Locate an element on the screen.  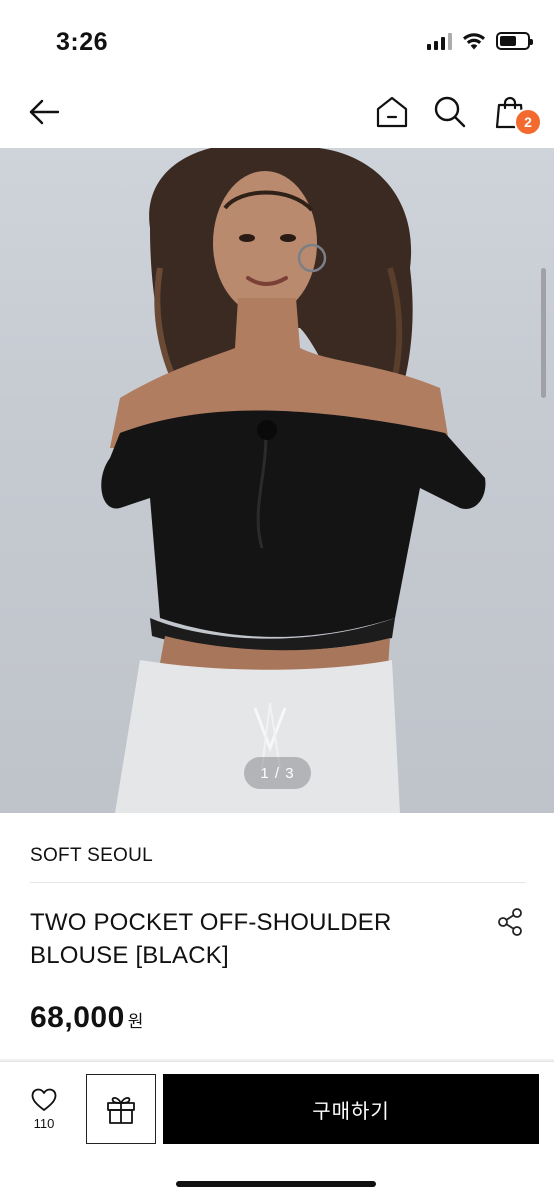
product-title-line2: BLOUSE [BLACK] is located at coordinates (129, 955).